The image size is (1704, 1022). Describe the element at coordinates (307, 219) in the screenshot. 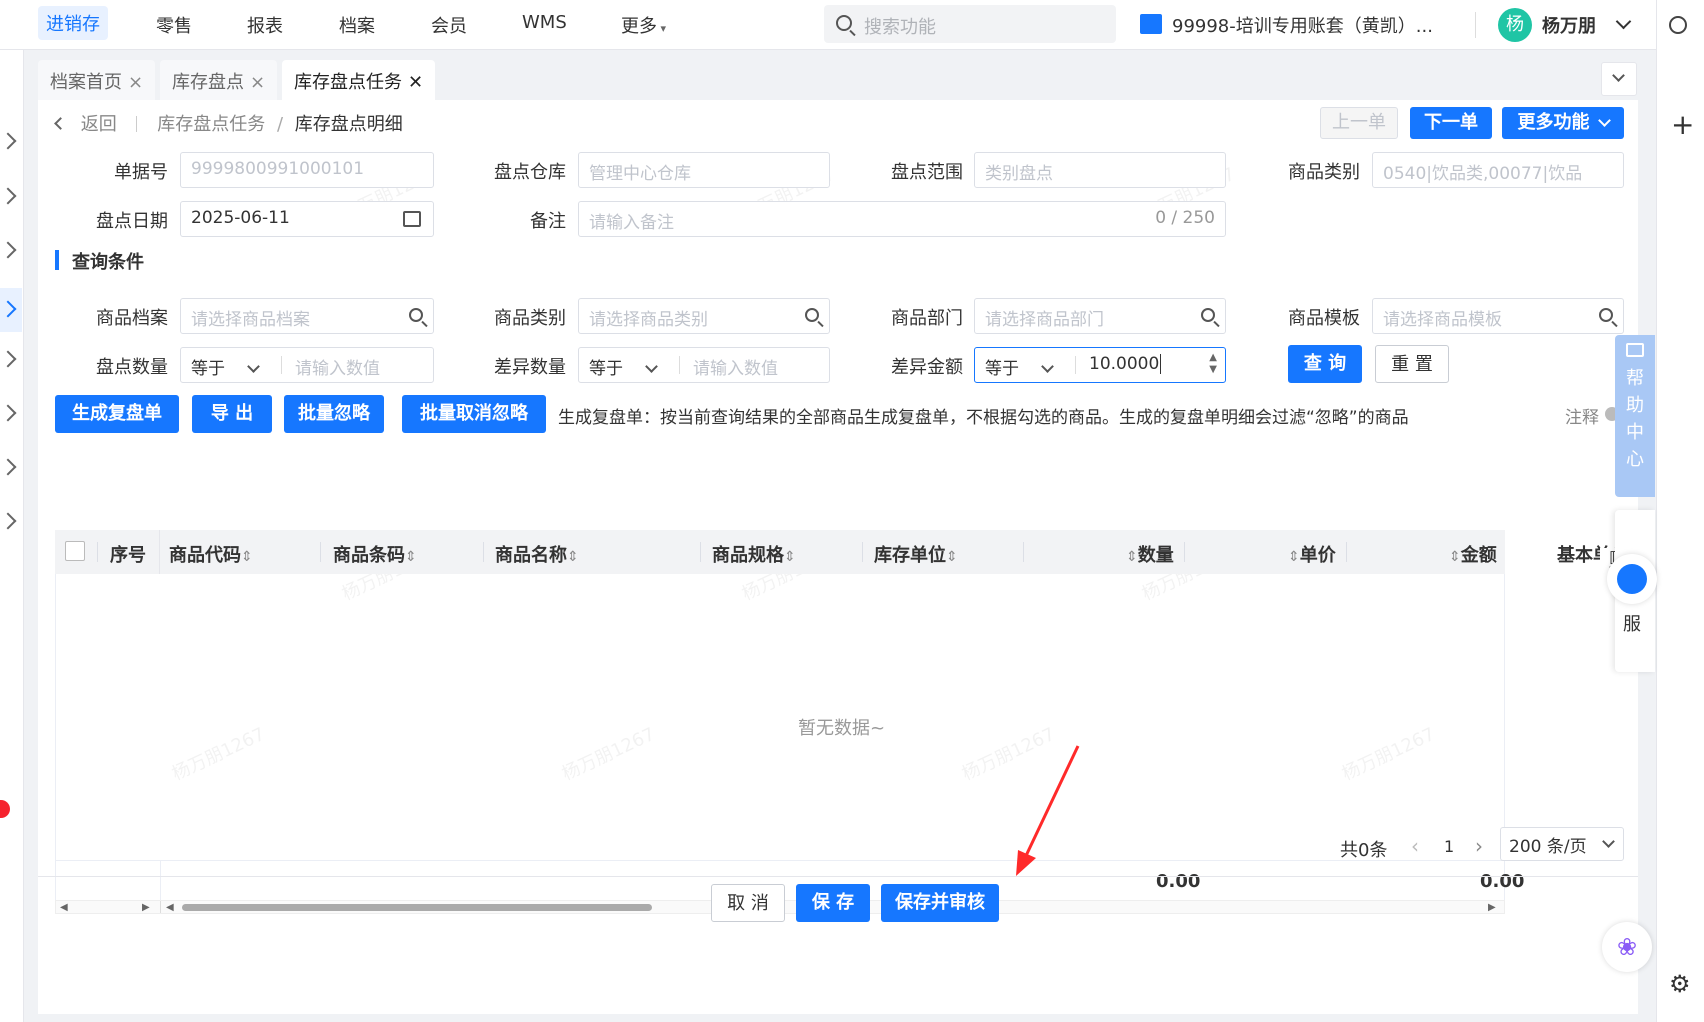

I see `date-field: 2025-06-11` at that location.